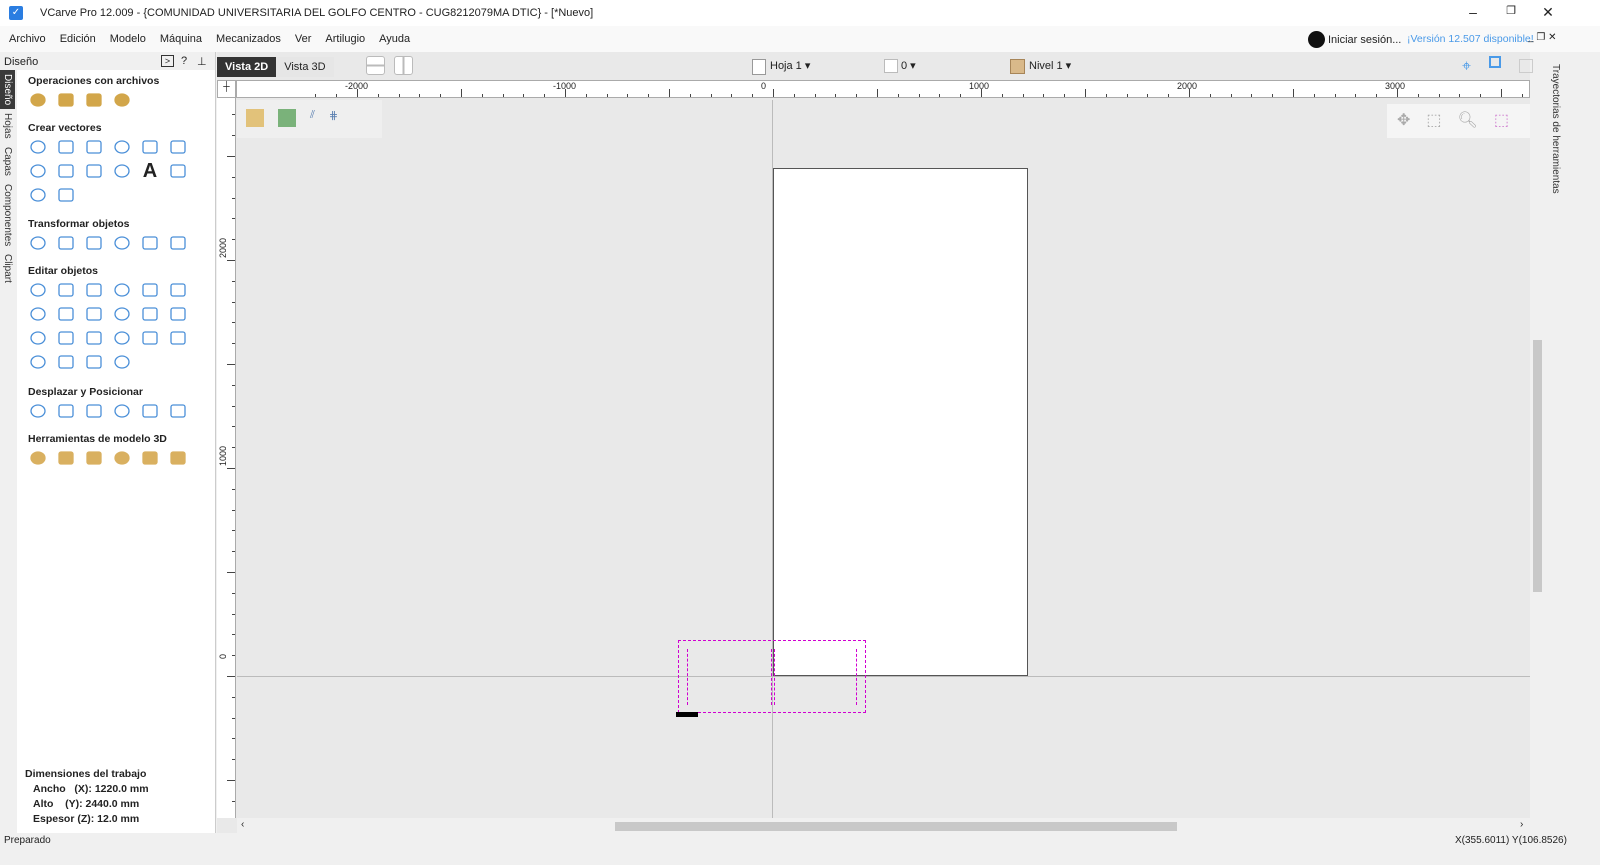 This screenshot has height=865, width=1600. Describe the element at coordinates (66, 243) in the screenshot. I see `scale-icon` at that location.